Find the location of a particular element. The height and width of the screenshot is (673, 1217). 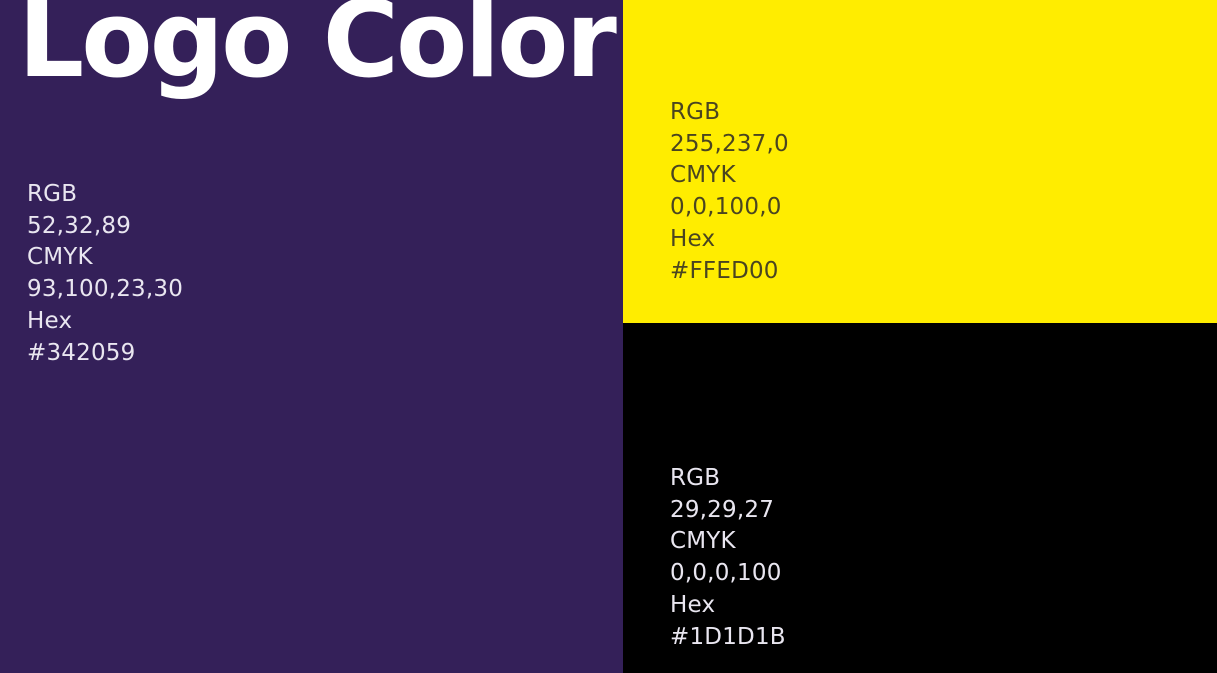

hex-value: #FFED00 is located at coordinates (724, 270).